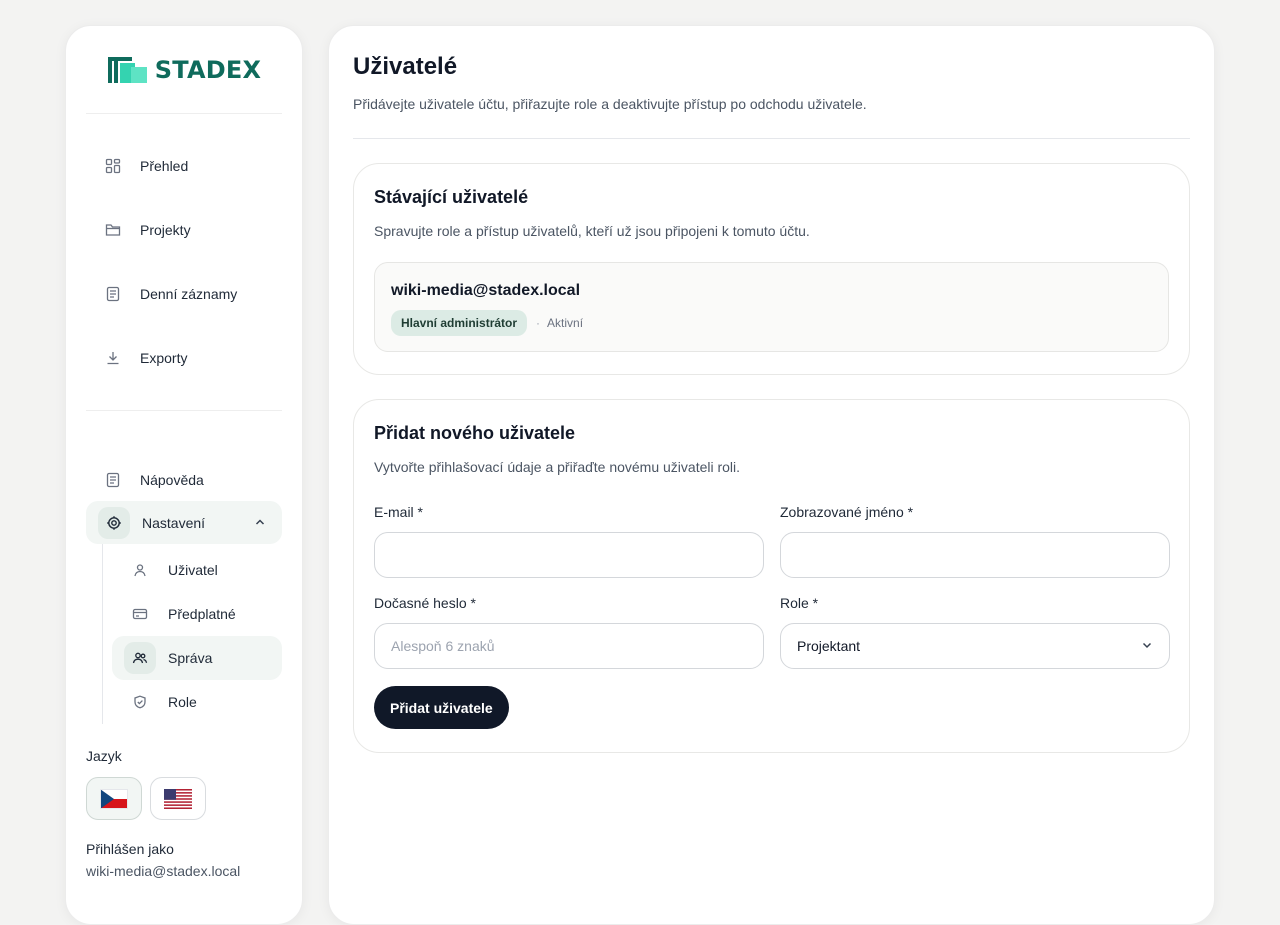 Image resolution: width=1280 pixels, height=925 pixels. What do you see at coordinates (569, 646) in the screenshot?
I see `password-field` at bounding box center [569, 646].